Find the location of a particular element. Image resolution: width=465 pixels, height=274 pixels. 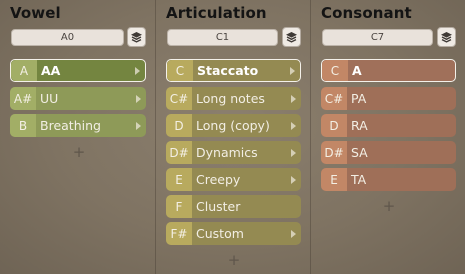

key-label: A is located at coordinates (24, 70).